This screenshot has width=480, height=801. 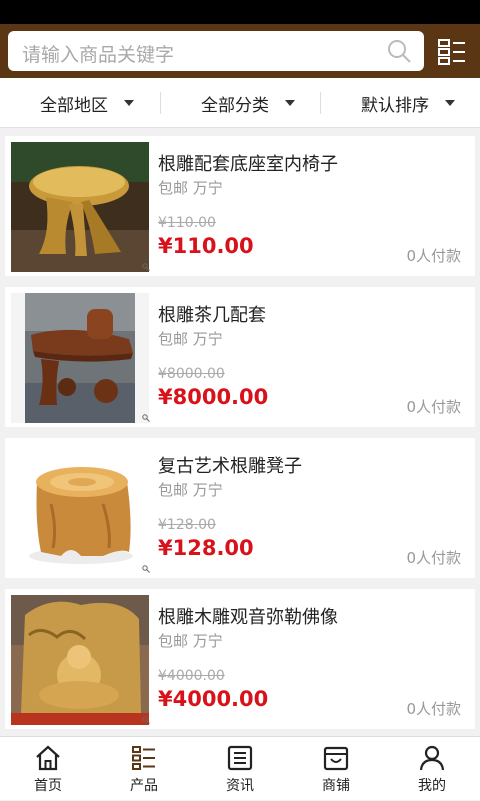 What do you see at coordinates (336, 758) in the screenshot?
I see `shop-icon` at bounding box center [336, 758].